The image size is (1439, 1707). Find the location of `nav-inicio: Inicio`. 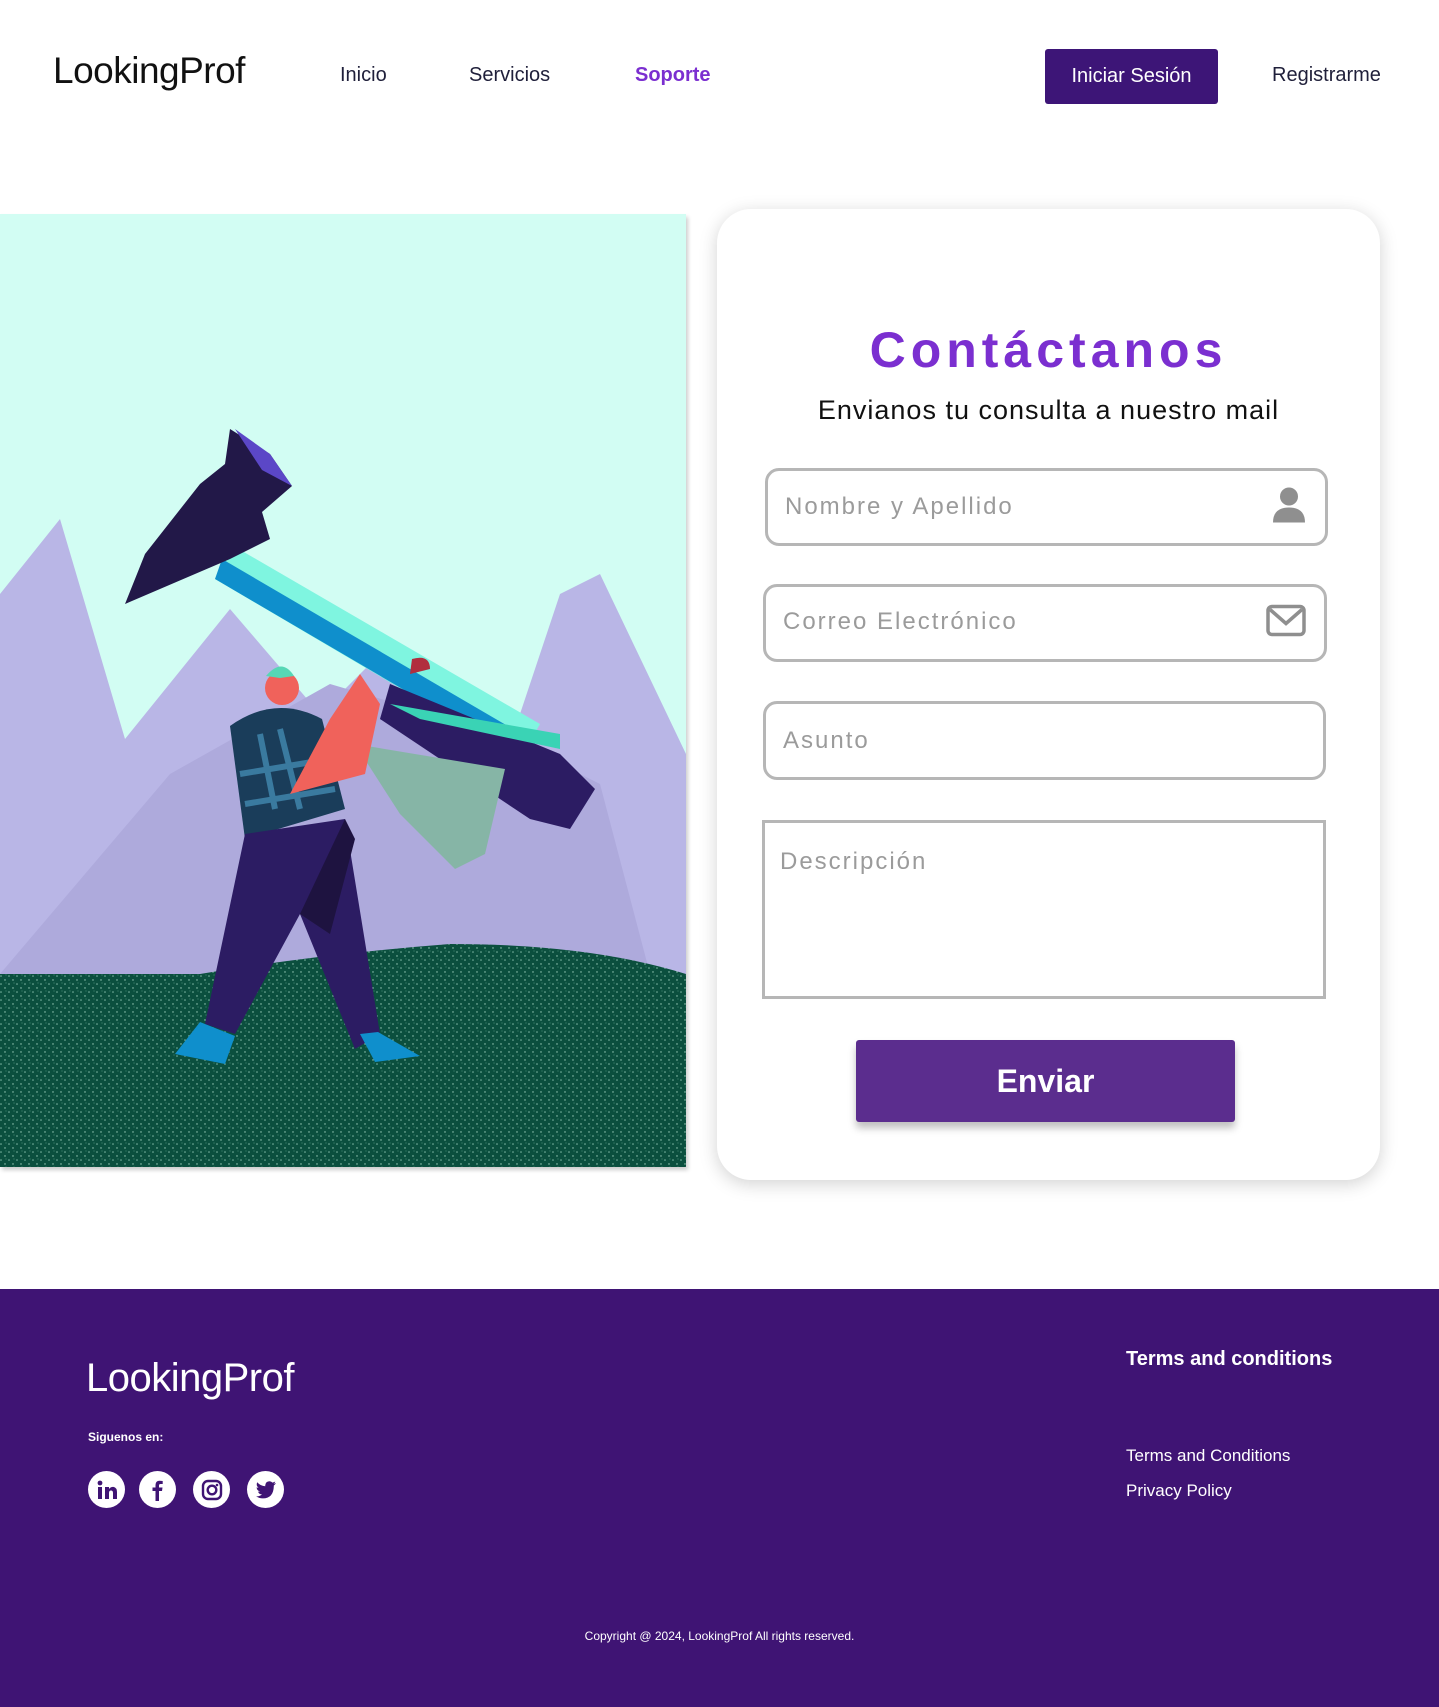

nav-inicio: Inicio is located at coordinates (363, 75).